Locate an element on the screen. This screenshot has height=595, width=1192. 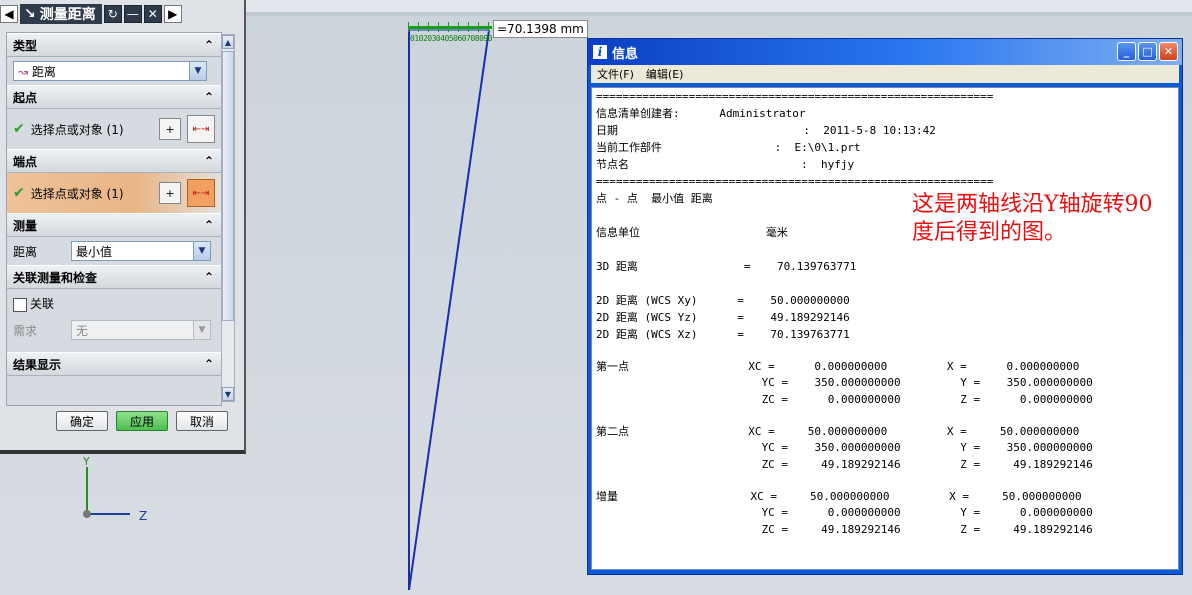
info-menubar: 文件(F) 编辑(E) is located at coordinates (885, 74).